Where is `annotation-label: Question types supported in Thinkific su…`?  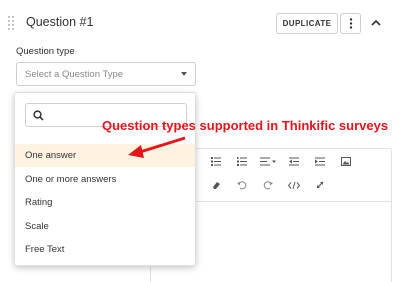
annotation-label: Question types supported in Thinkific su… is located at coordinates (245, 125).